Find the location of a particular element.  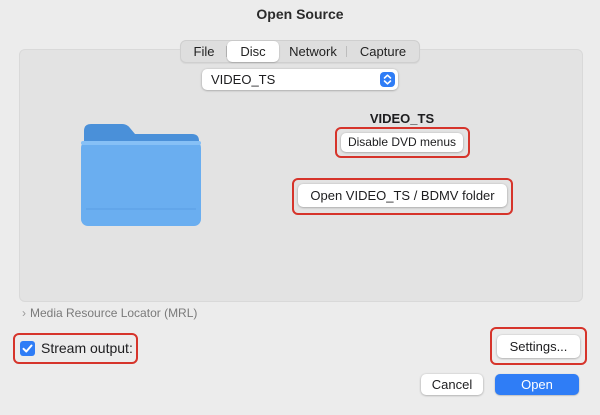

checkmark-icon is located at coordinates (27, 348).